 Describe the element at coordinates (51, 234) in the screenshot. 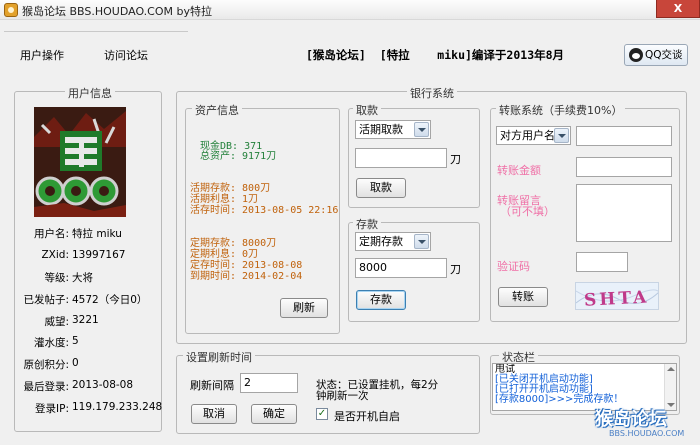

I see `username-label: 用户名:` at that location.